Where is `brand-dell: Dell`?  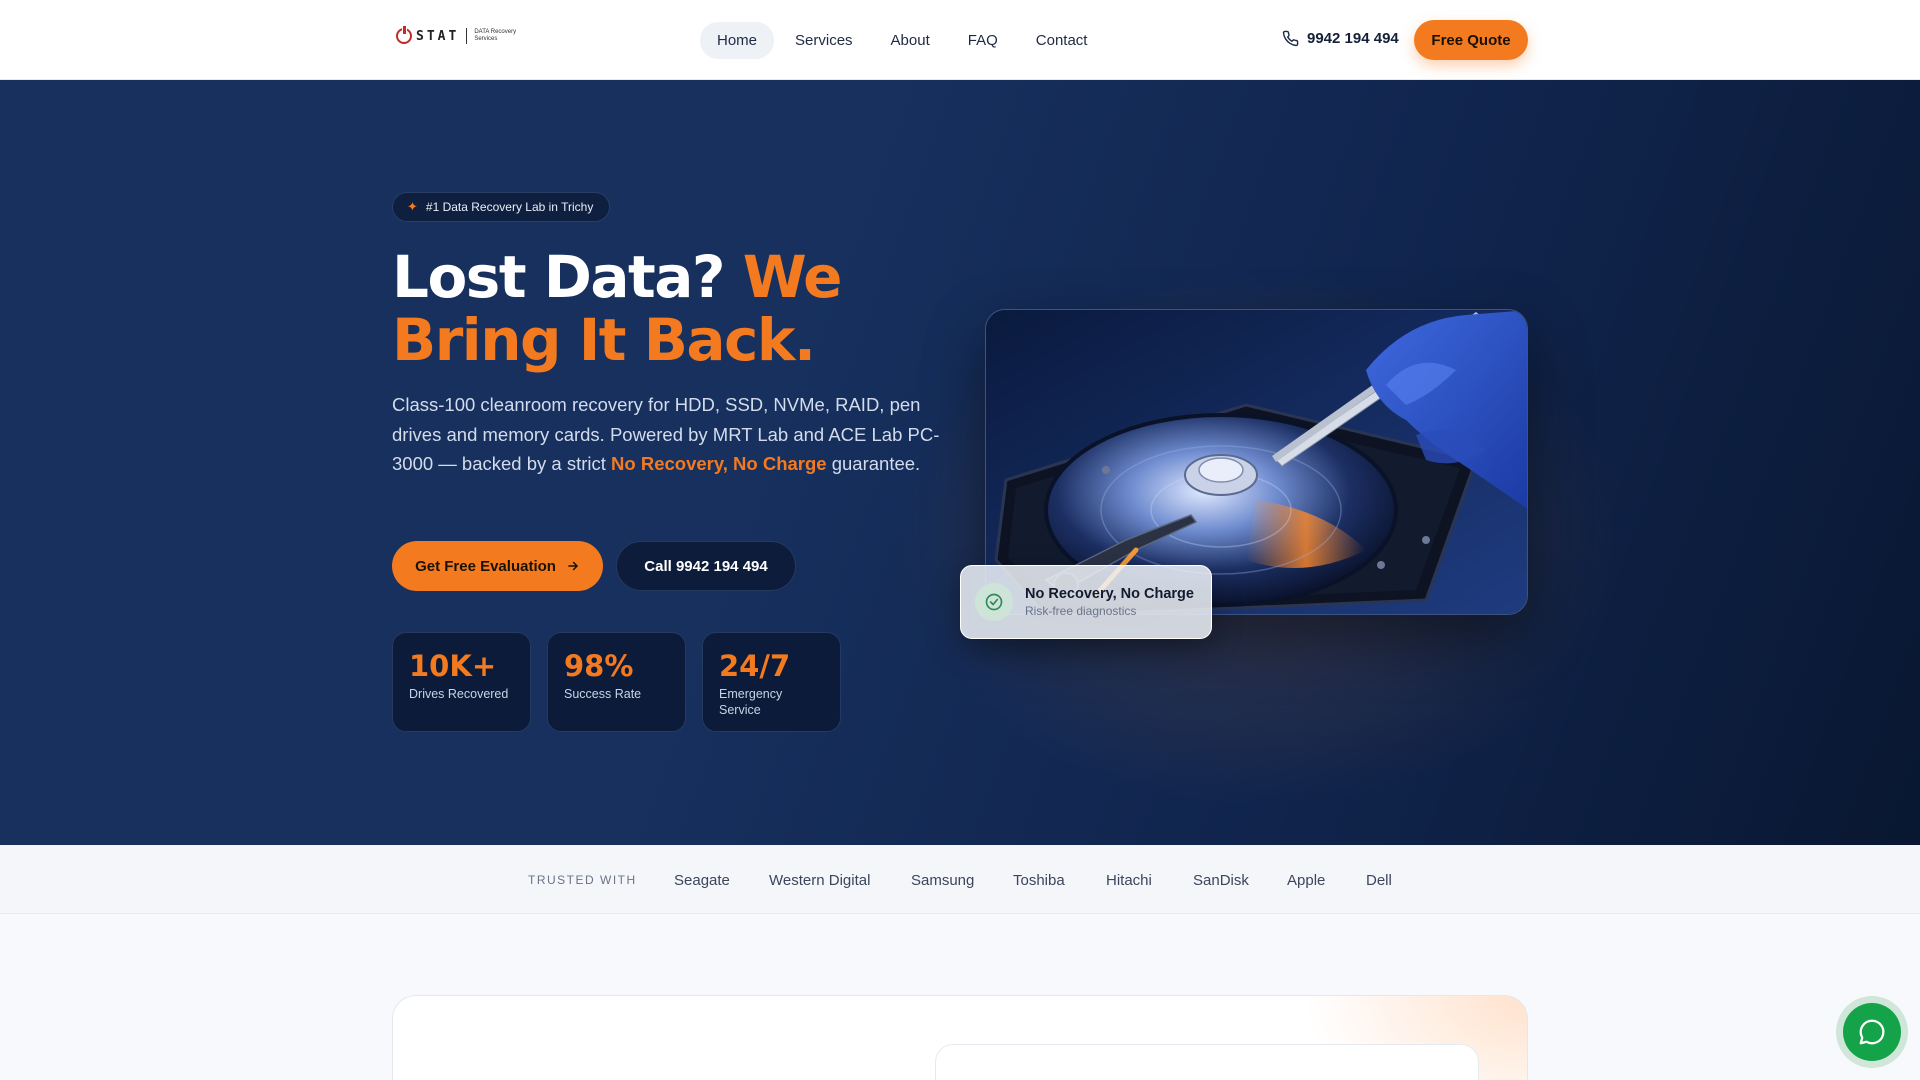
brand-dell: Dell is located at coordinates (1379, 880).